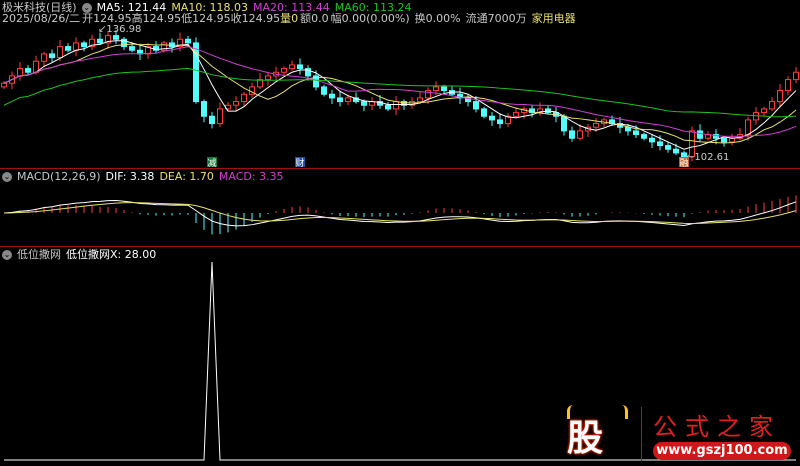 This screenshot has width=800, height=466. Describe the element at coordinates (119, 29) in the screenshot. I see `max-price-label: ↙136.98` at that location.